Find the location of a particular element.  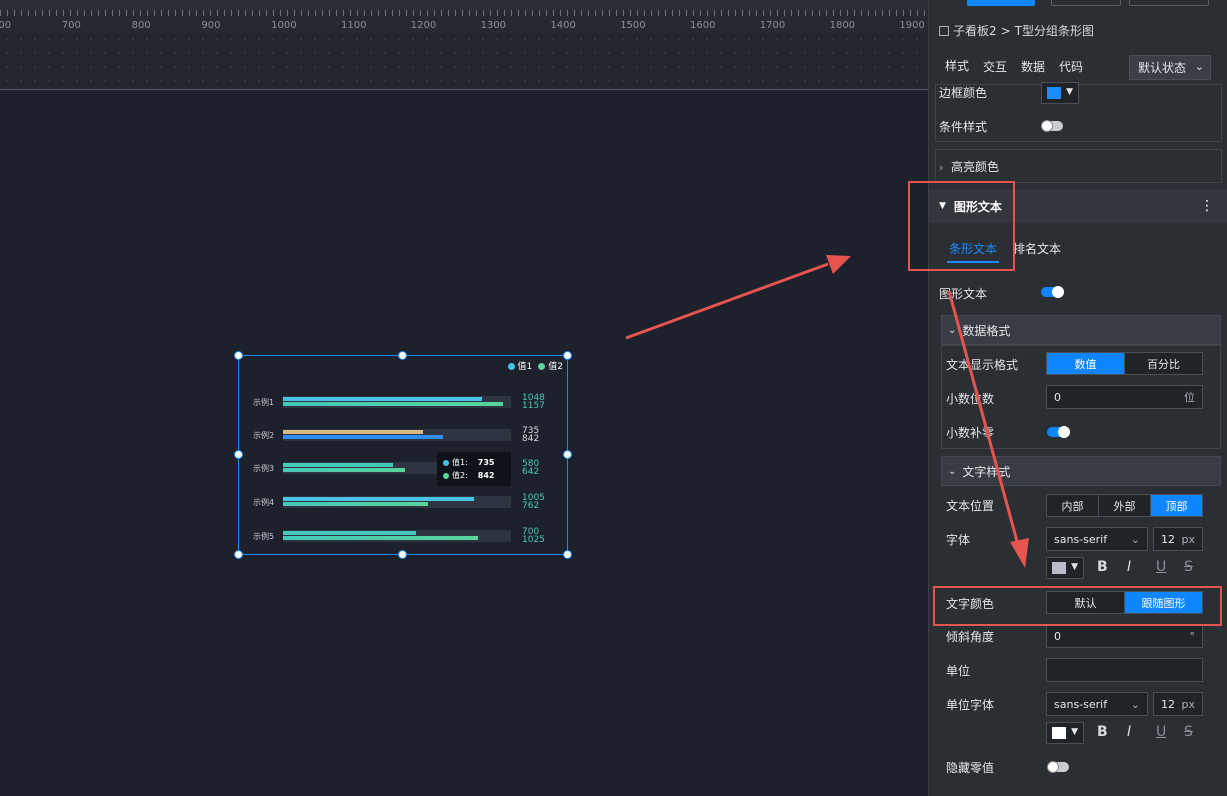

decimal-pad-label: 小数补零 is located at coordinates (970, 433).